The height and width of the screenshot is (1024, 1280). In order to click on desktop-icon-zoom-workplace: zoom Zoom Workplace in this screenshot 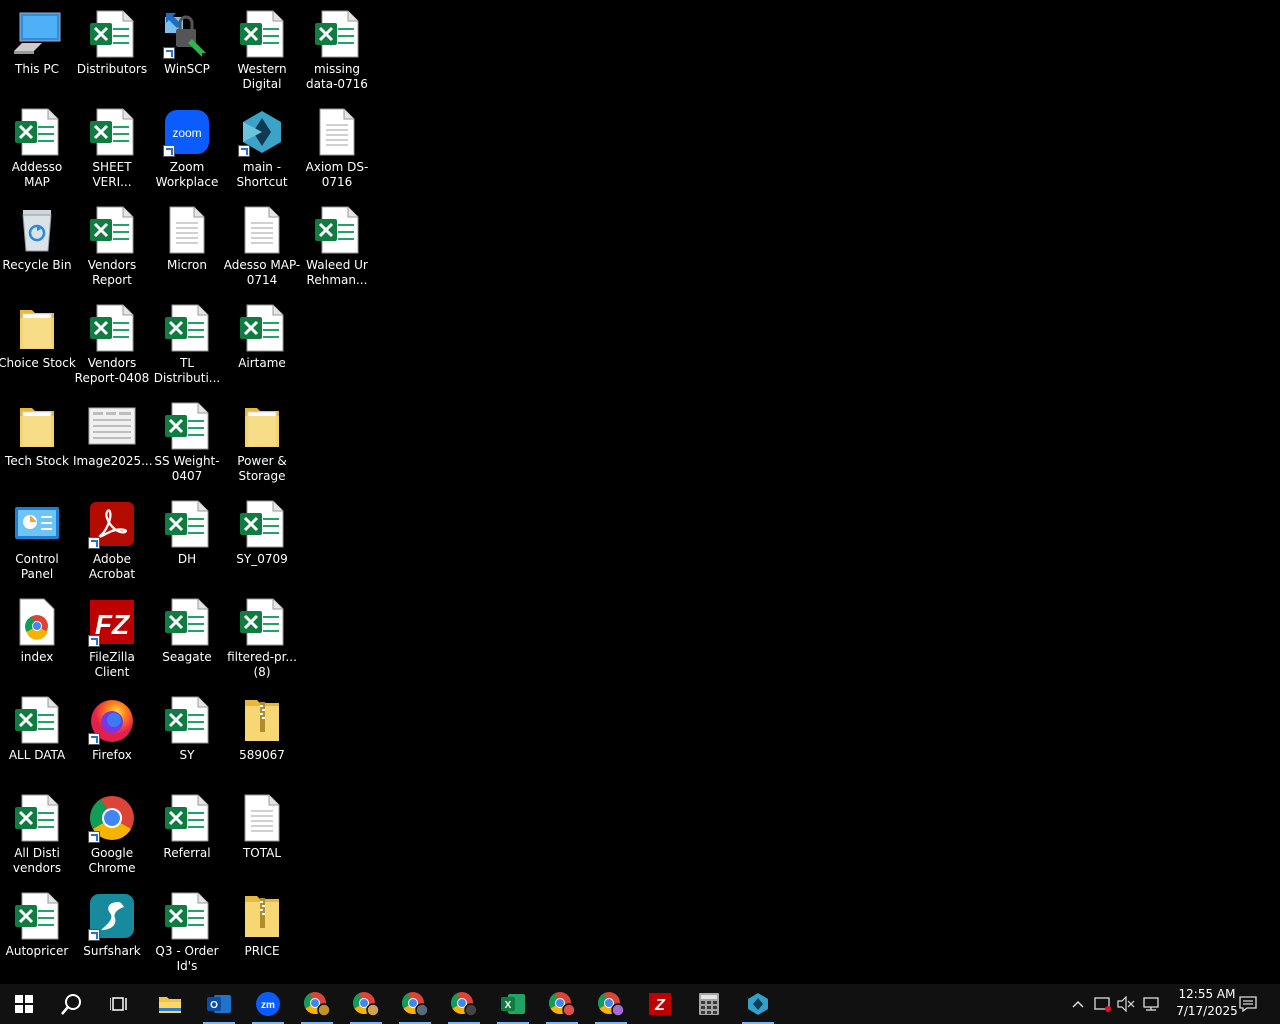, I will do `click(187, 148)`.